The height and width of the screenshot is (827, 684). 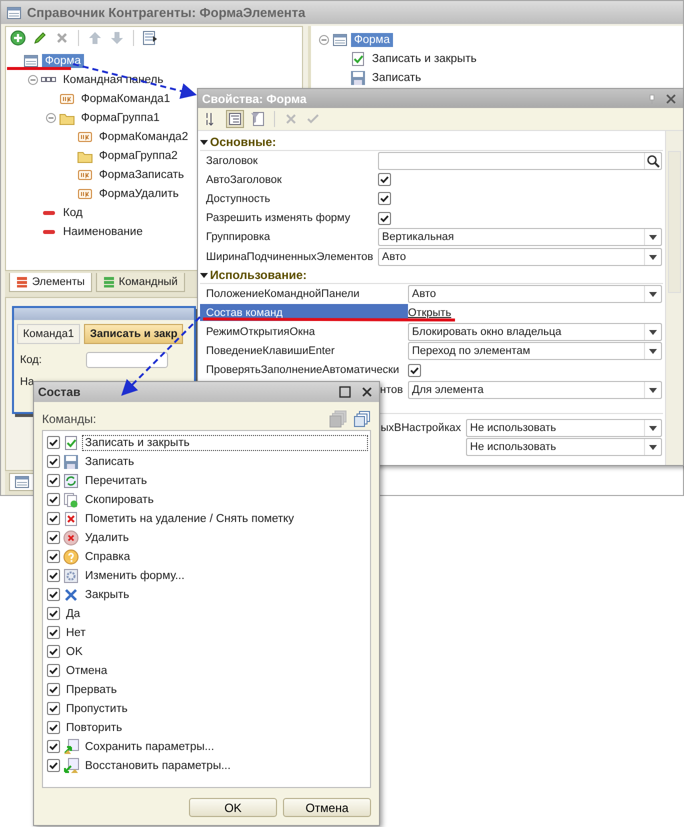 What do you see at coordinates (391, 390) in the screenshot?
I see `property-name: нтов` at bounding box center [391, 390].